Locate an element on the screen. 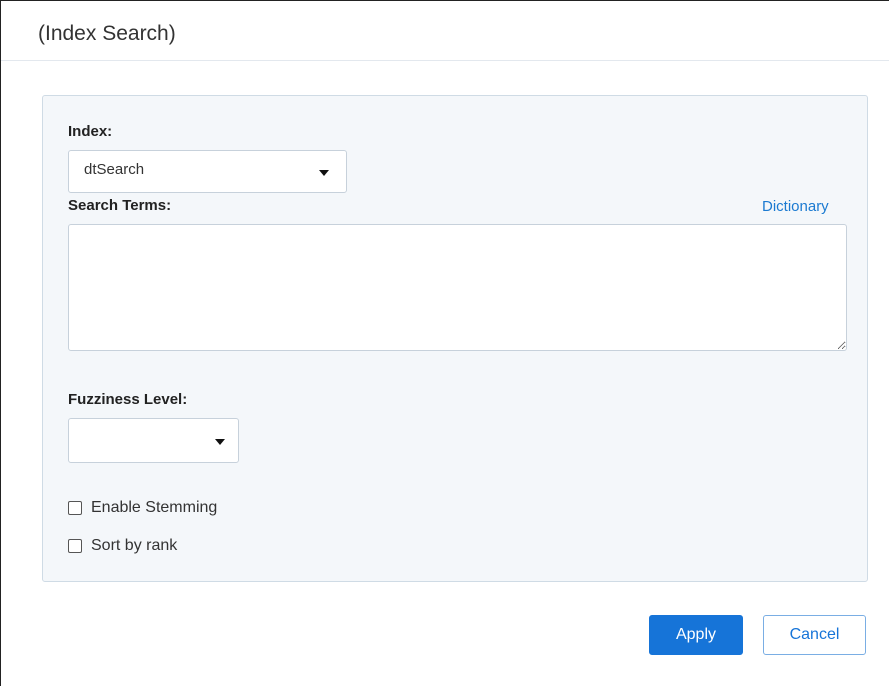 Image resolution: width=889 pixels, height=686 pixels. index-select: dtSearch is located at coordinates (207, 171).